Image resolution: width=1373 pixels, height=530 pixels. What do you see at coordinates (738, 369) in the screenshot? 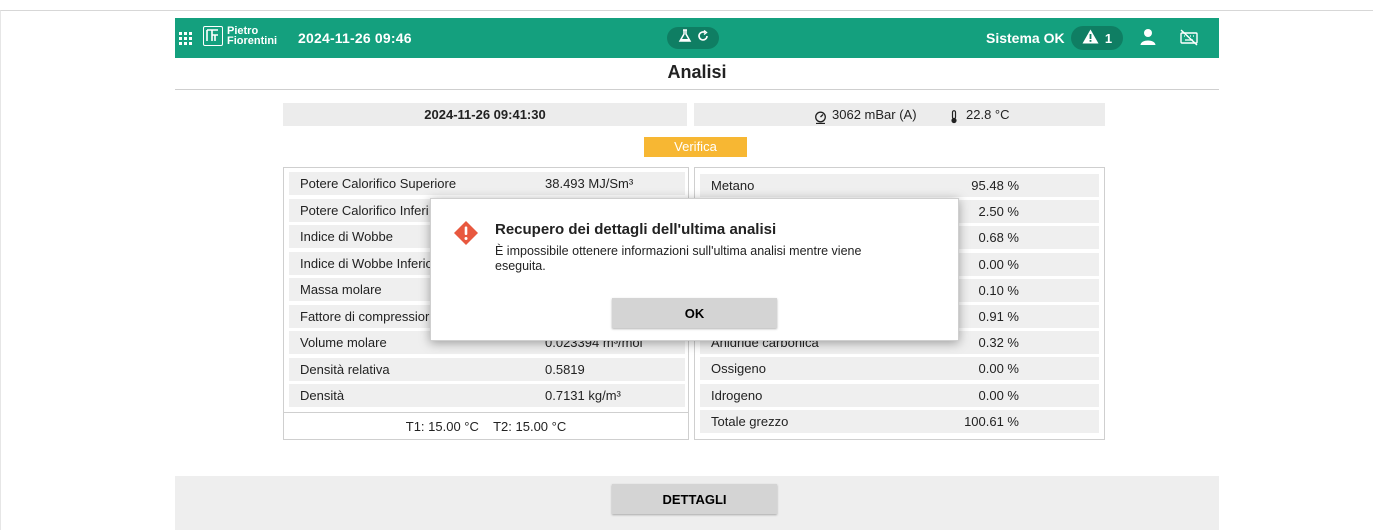
I see `row-label: Ossigeno` at bounding box center [738, 369].